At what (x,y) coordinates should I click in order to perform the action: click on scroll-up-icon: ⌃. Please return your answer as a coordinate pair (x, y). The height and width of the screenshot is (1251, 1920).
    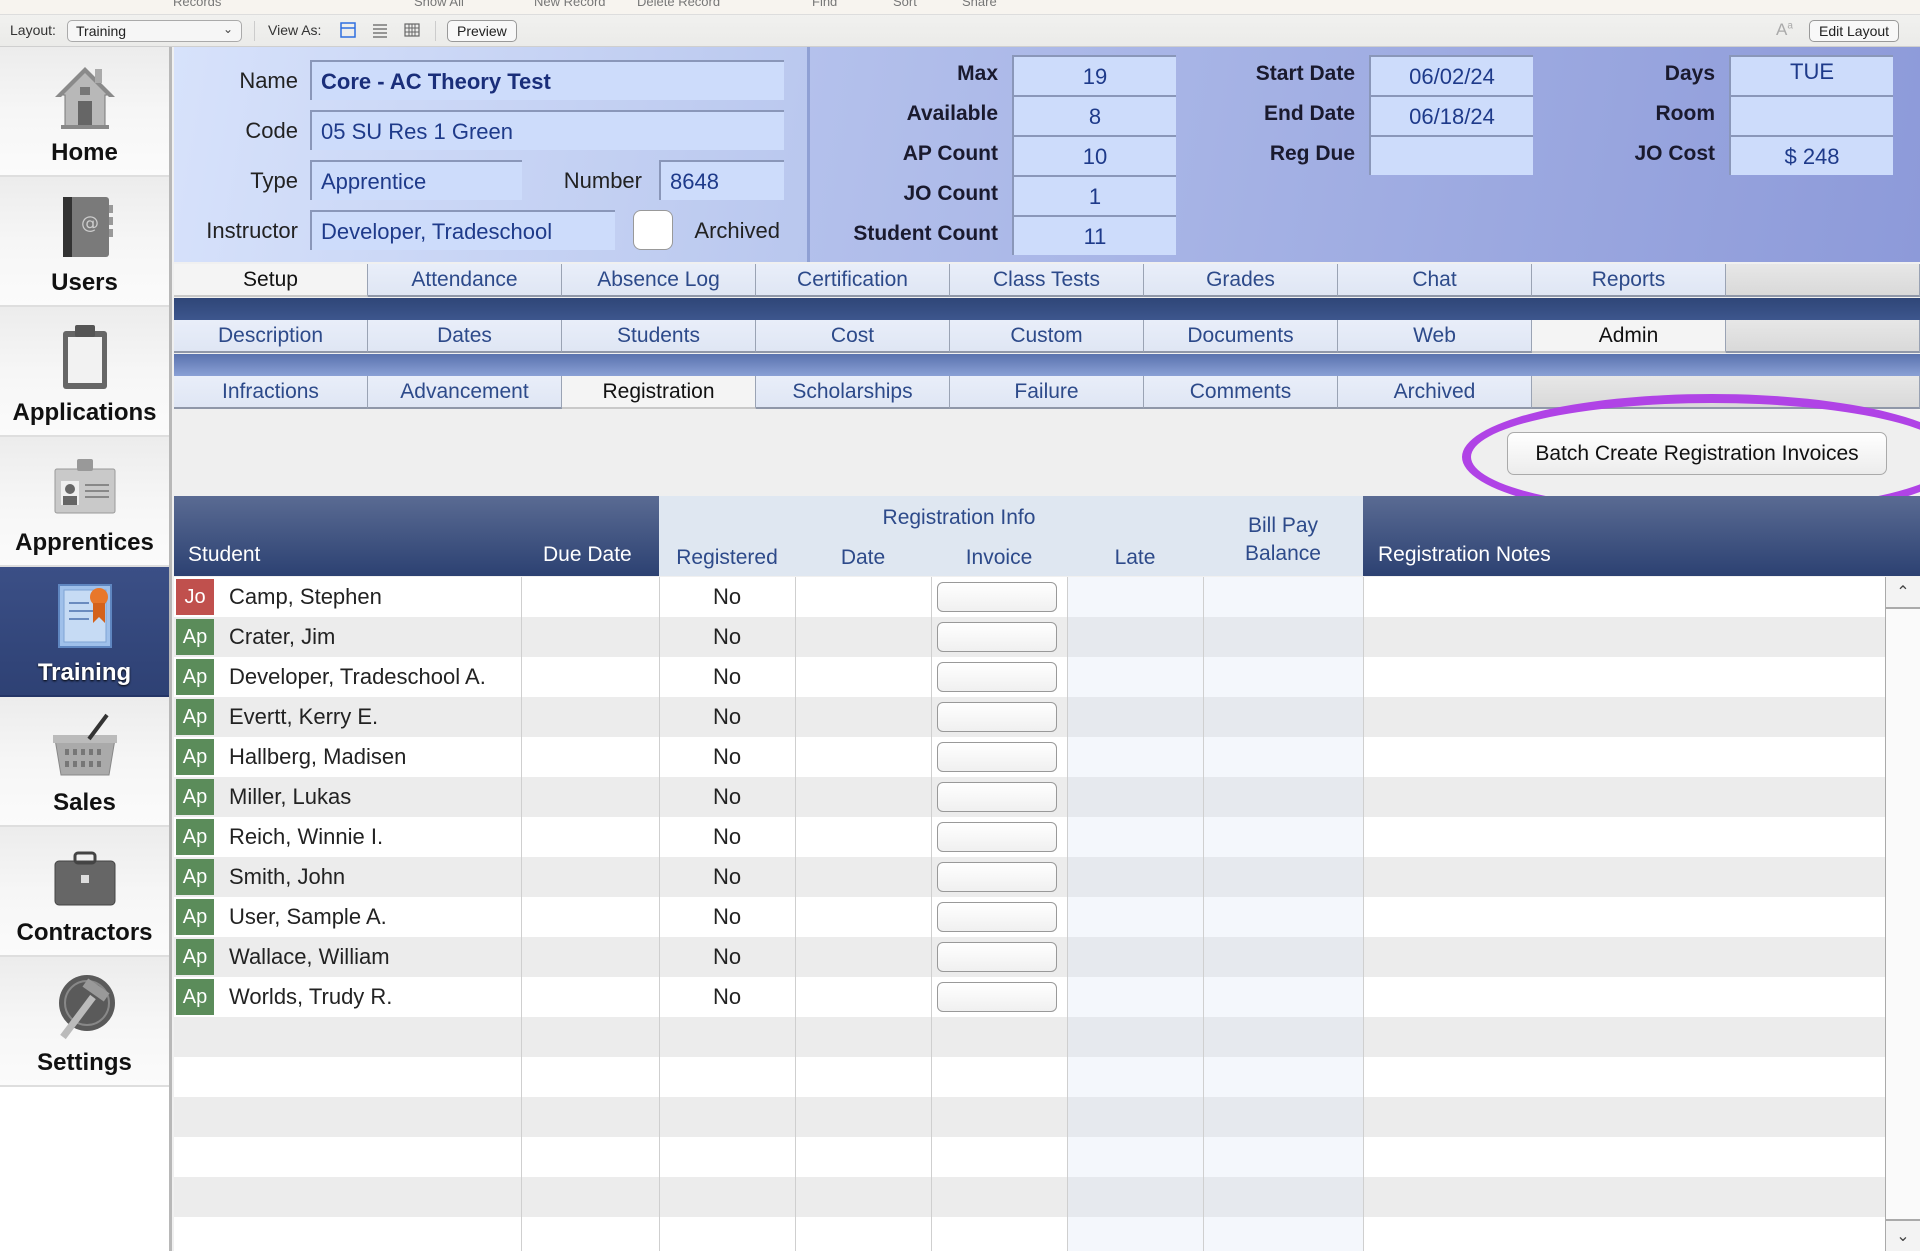
    Looking at the image, I should click on (1903, 593).